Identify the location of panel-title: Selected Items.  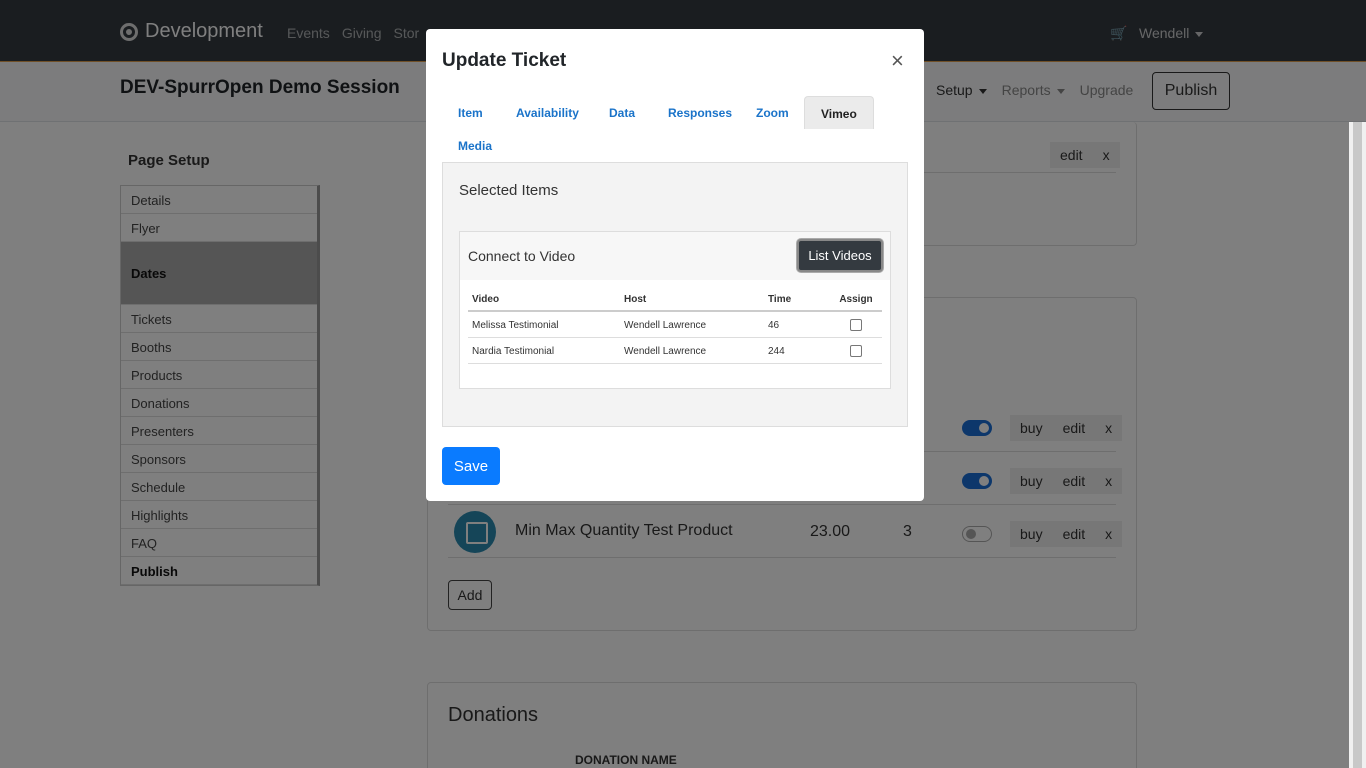
(509, 190).